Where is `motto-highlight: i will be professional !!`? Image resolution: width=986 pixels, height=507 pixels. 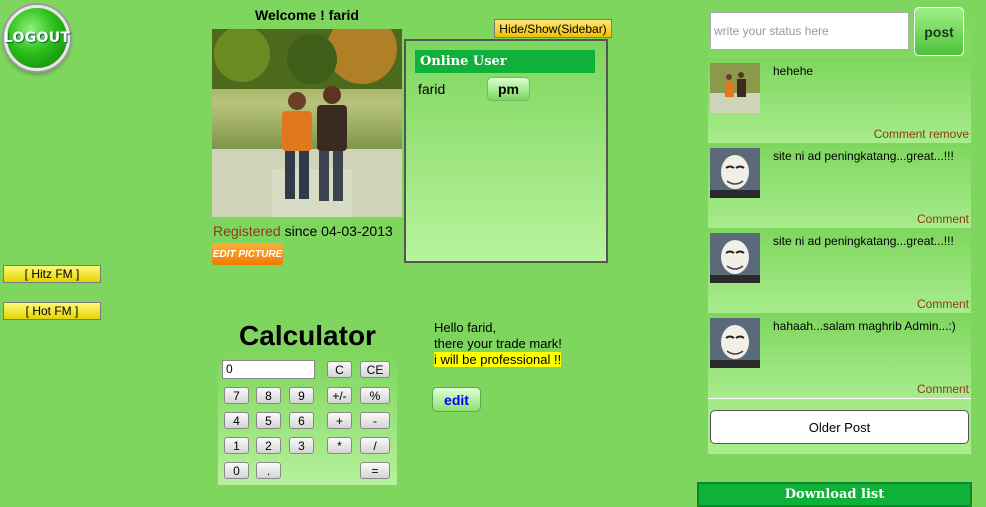 motto-highlight: i will be professional !! is located at coordinates (498, 359).